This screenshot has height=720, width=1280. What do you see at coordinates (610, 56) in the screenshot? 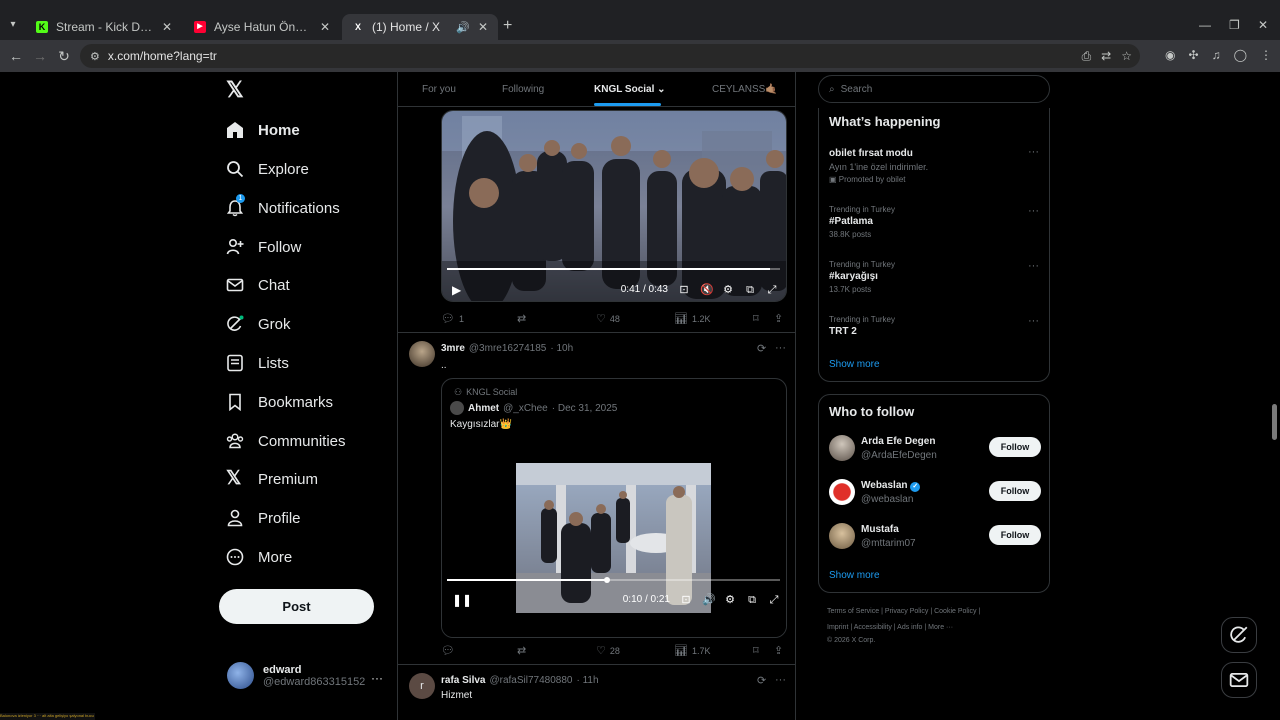
I see `address-bar: ⚙ x.com/home?lang=tr ⎙ ⇄ ☆` at bounding box center [610, 56].